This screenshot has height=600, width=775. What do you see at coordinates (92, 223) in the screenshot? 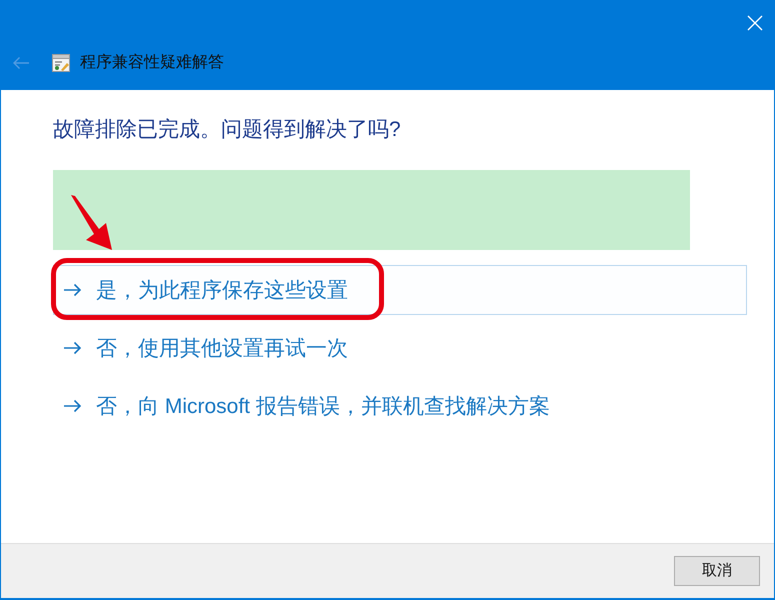
I see `annotation-arrow` at bounding box center [92, 223].